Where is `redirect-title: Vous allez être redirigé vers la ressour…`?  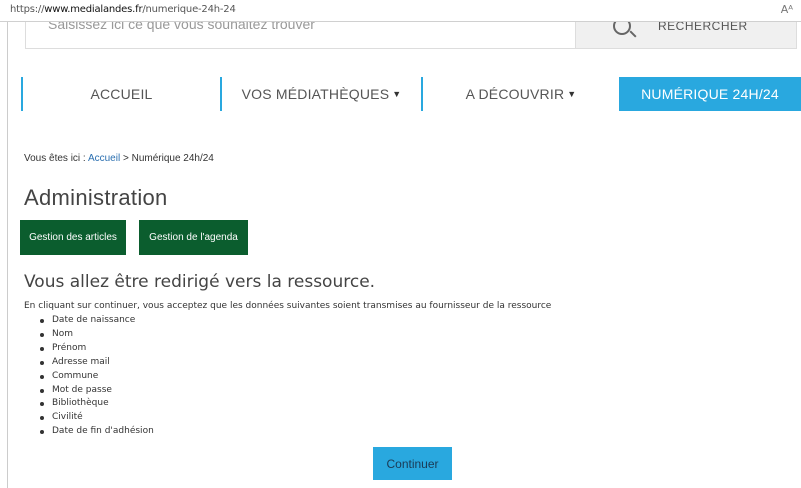 redirect-title: Vous allez être redirigé vers la ressour… is located at coordinates (200, 282).